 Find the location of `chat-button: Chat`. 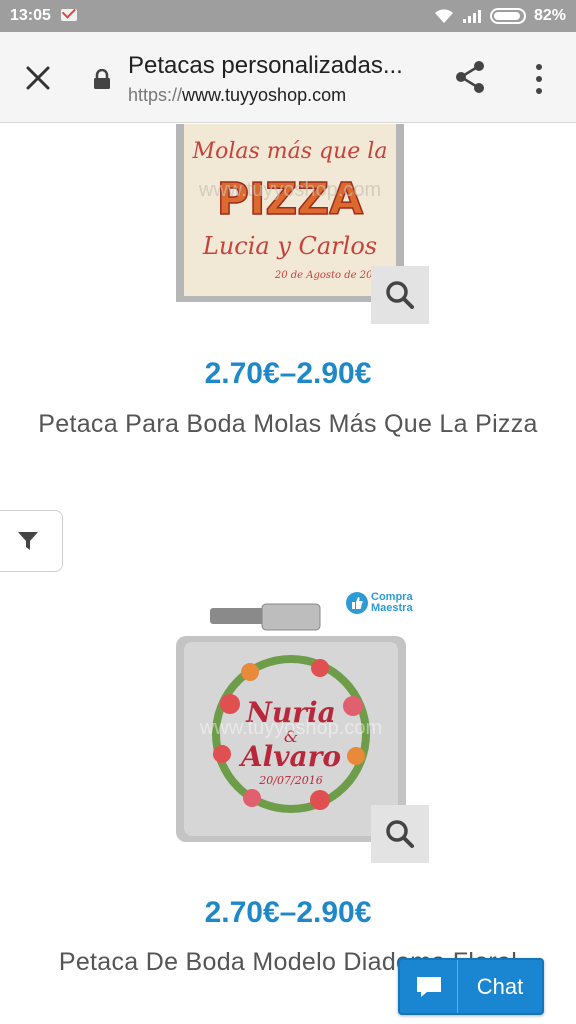

chat-button: Chat is located at coordinates (471, 986).